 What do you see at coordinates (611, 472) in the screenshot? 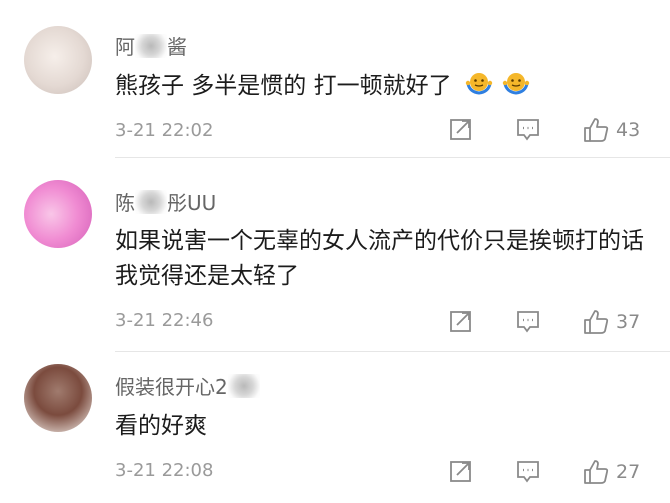
I see `like-button: 27` at bounding box center [611, 472].